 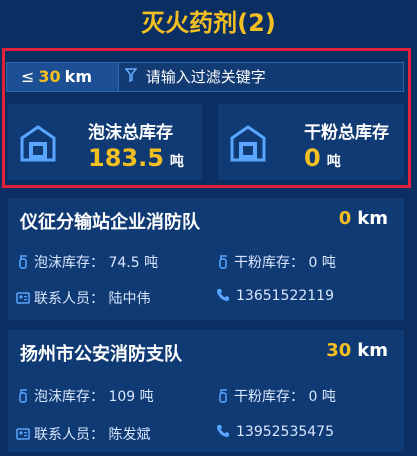 I want to click on phone-number: 13952535475, so click(x=285, y=432).